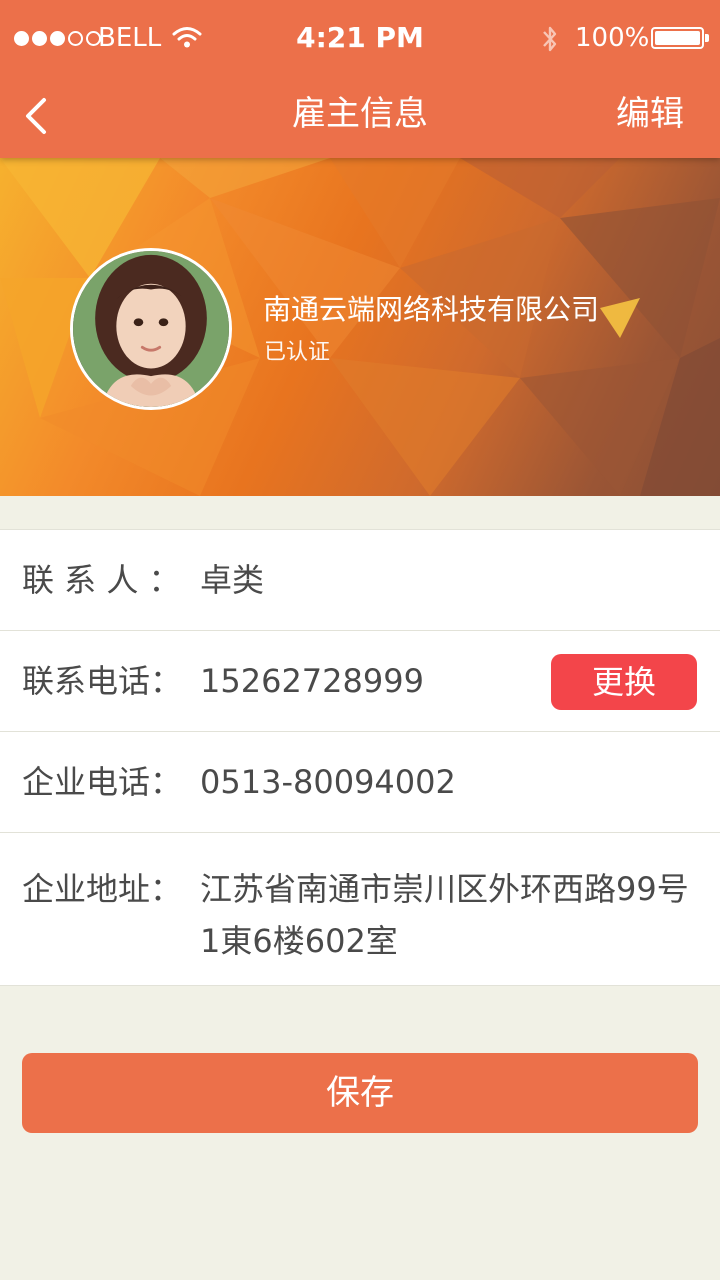 This screenshot has width=720, height=1280. Describe the element at coordinates (102, 889) in the screenshot. I see `company-address-label: 企业地址：` at that location.